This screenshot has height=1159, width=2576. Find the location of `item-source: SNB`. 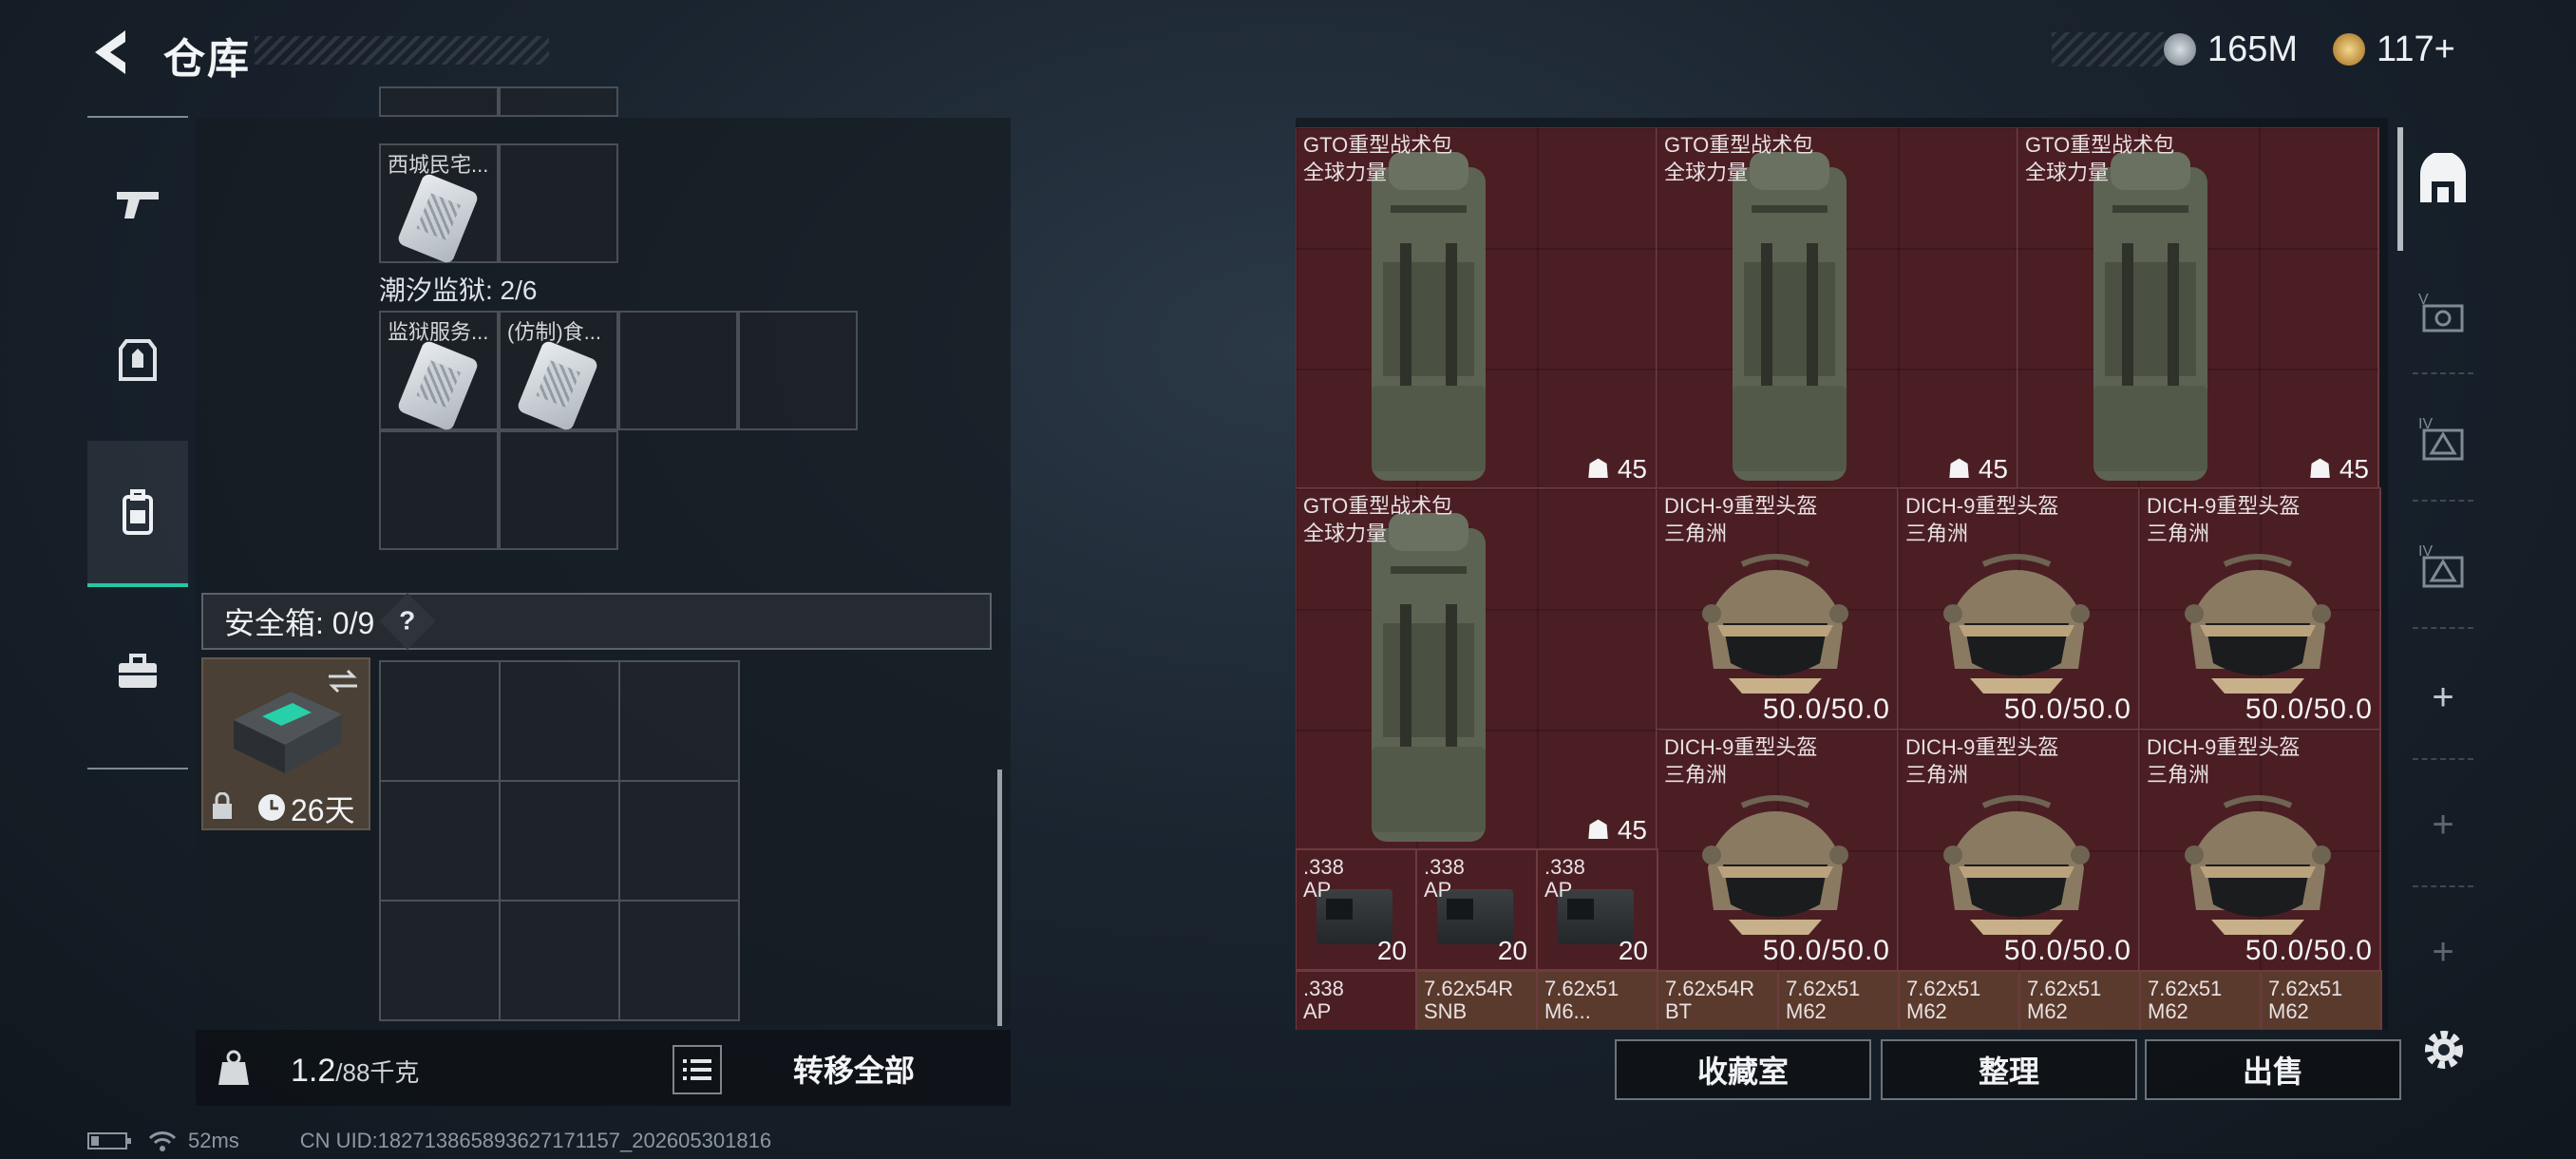

item-source: SNB is located at coordinates (1446, 1011).